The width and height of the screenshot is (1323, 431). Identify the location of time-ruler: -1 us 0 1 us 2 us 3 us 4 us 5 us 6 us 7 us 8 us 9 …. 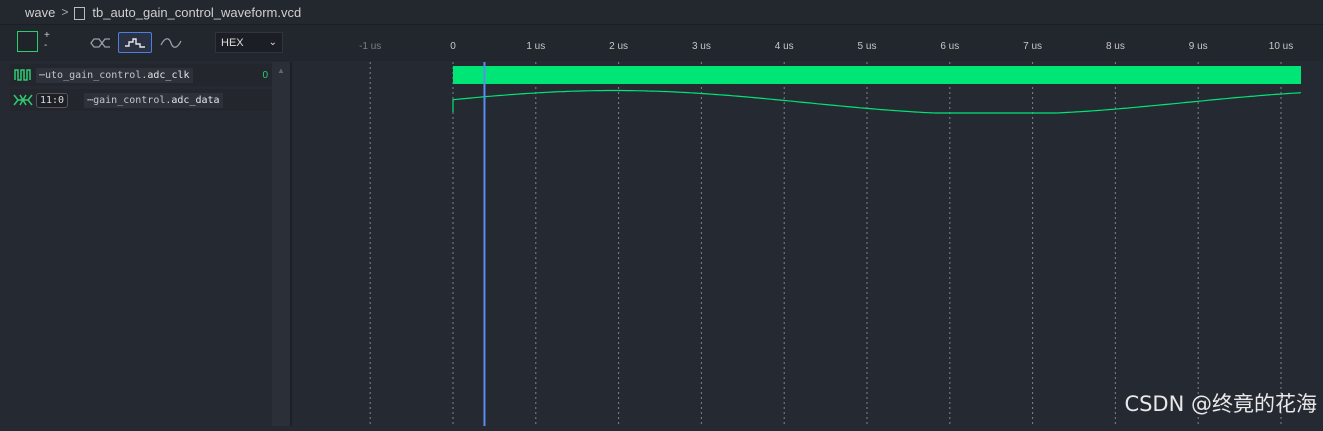
(661, 51).